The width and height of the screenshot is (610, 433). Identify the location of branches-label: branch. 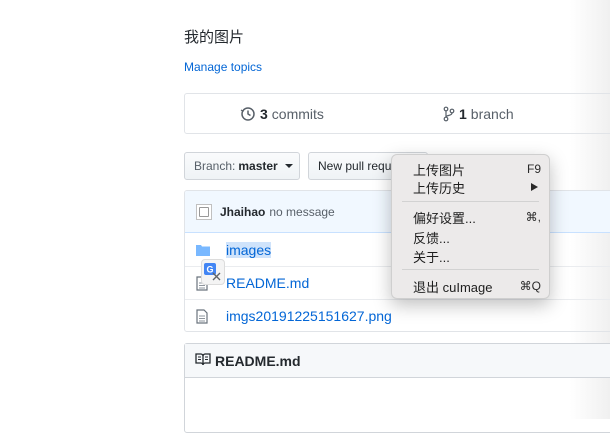
(492, 114).